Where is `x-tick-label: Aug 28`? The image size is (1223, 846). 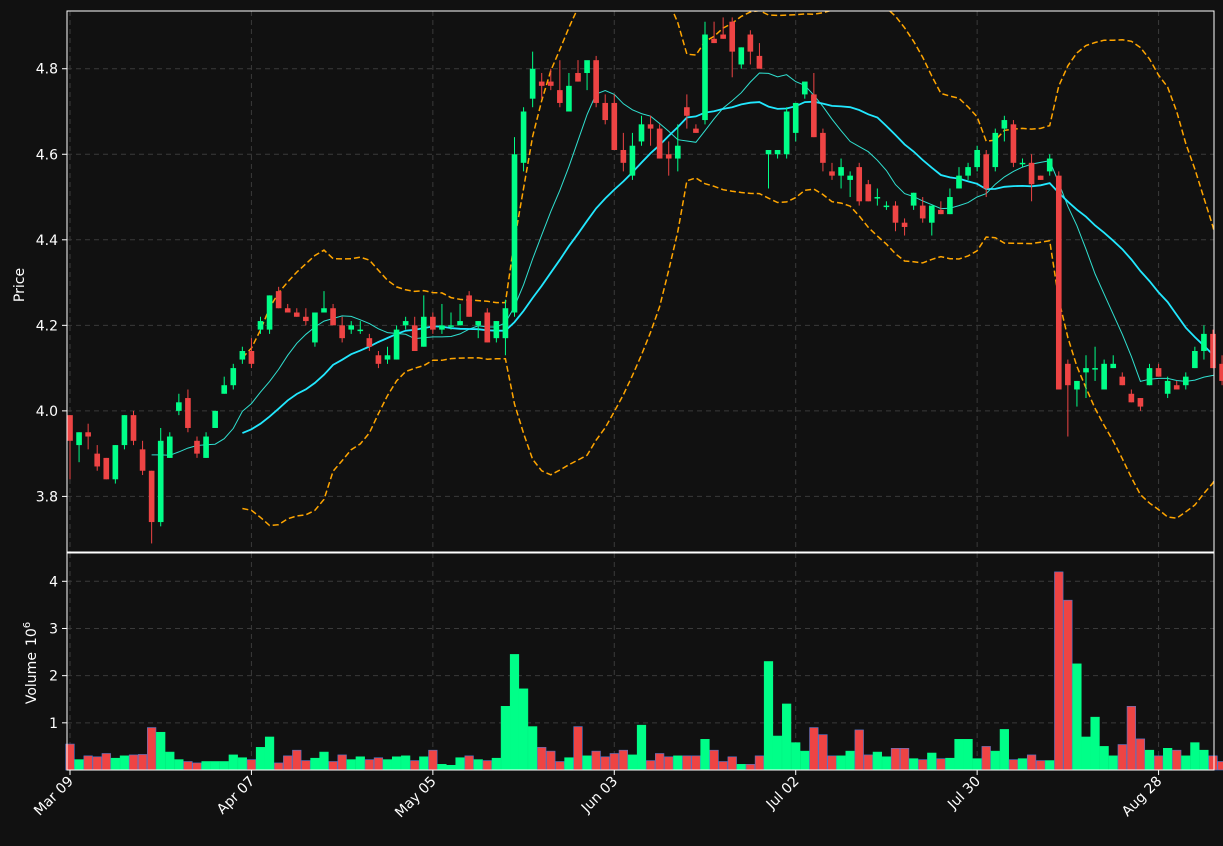
x-tick-label: Aug 28 is located at coordinates (1142, 797).